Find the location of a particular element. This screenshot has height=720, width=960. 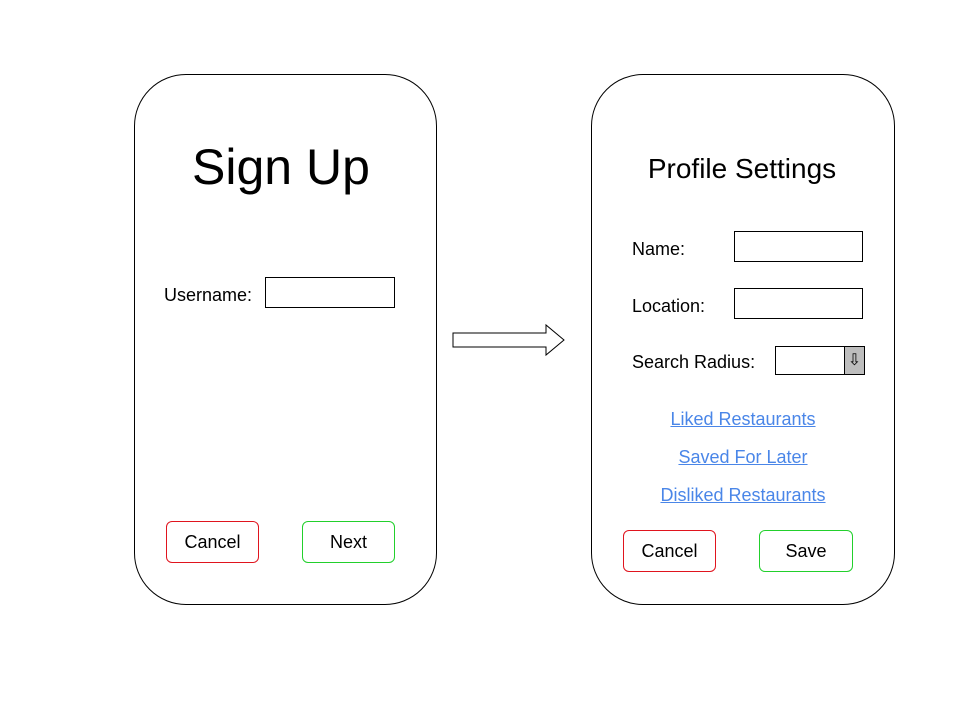

search-radius-dropdown: ⇩ is located at coordinates (820, 360).